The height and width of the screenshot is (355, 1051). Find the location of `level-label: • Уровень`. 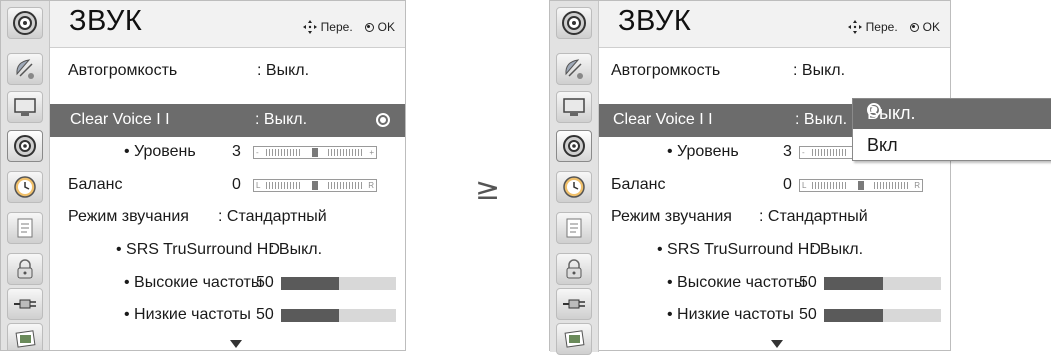

level-label: • Уровень is located at coordinates (703, 151).